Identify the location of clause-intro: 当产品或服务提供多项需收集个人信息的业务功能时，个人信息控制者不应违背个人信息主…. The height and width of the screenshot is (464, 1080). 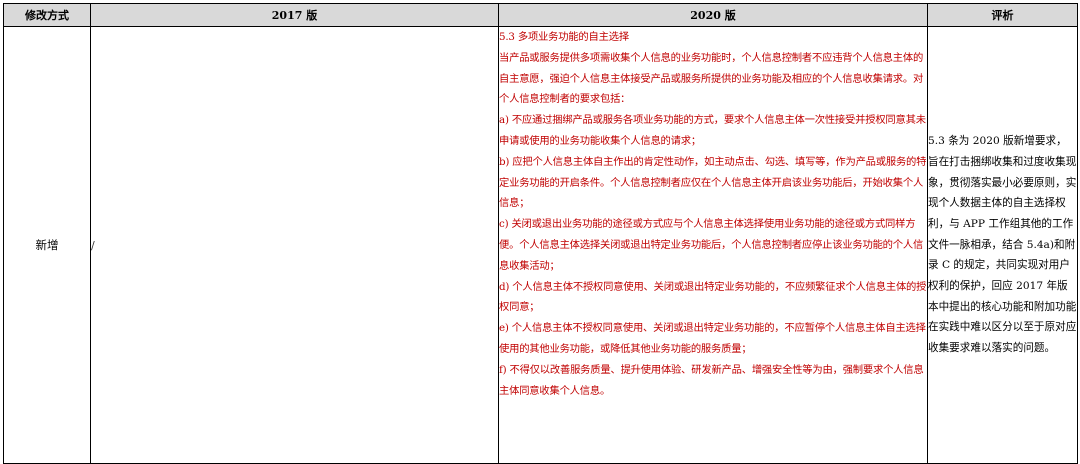
(711, 78).